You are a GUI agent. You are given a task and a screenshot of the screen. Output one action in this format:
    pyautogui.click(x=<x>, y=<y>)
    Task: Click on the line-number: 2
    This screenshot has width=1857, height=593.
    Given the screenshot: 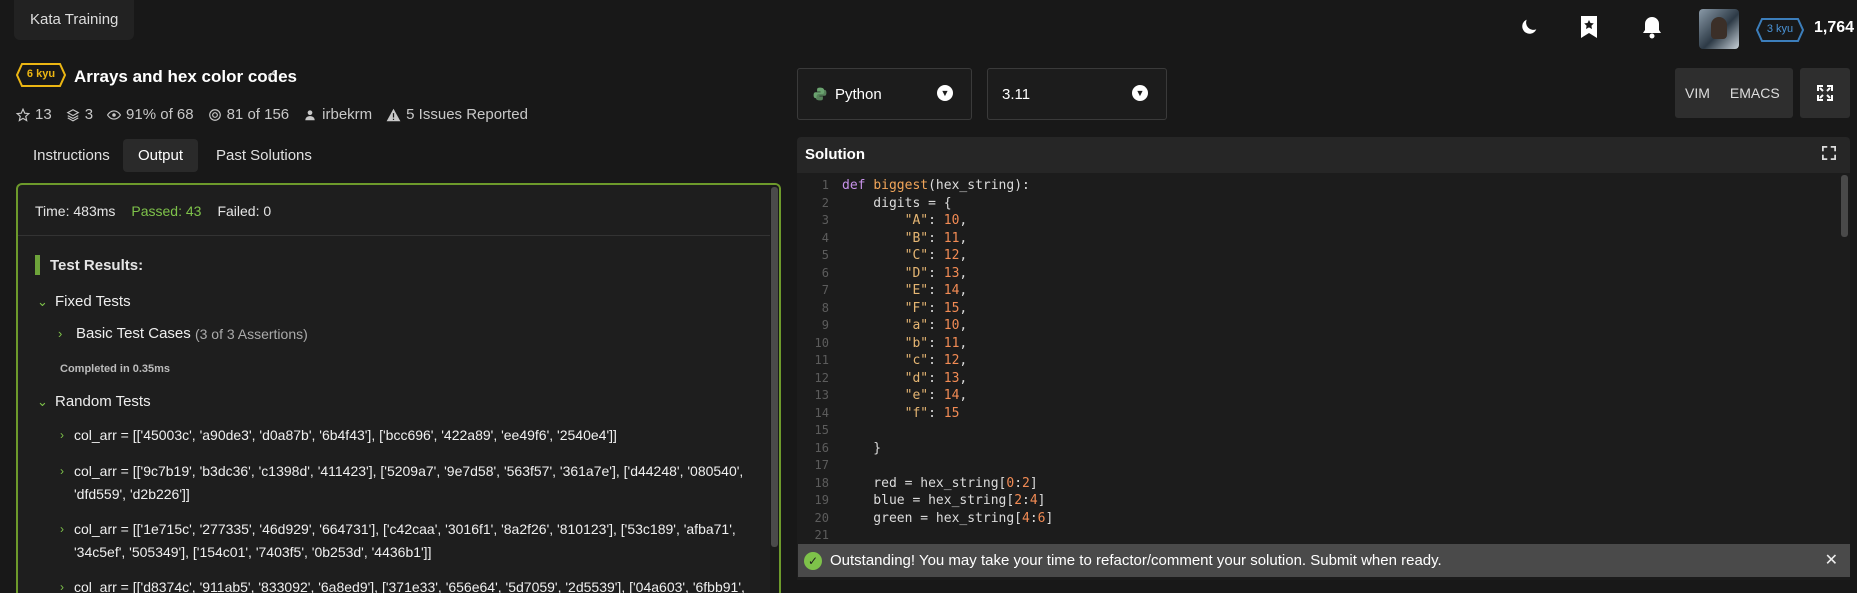 What is the action you would take?
    pyautogui.click(x=825, y=202)
    